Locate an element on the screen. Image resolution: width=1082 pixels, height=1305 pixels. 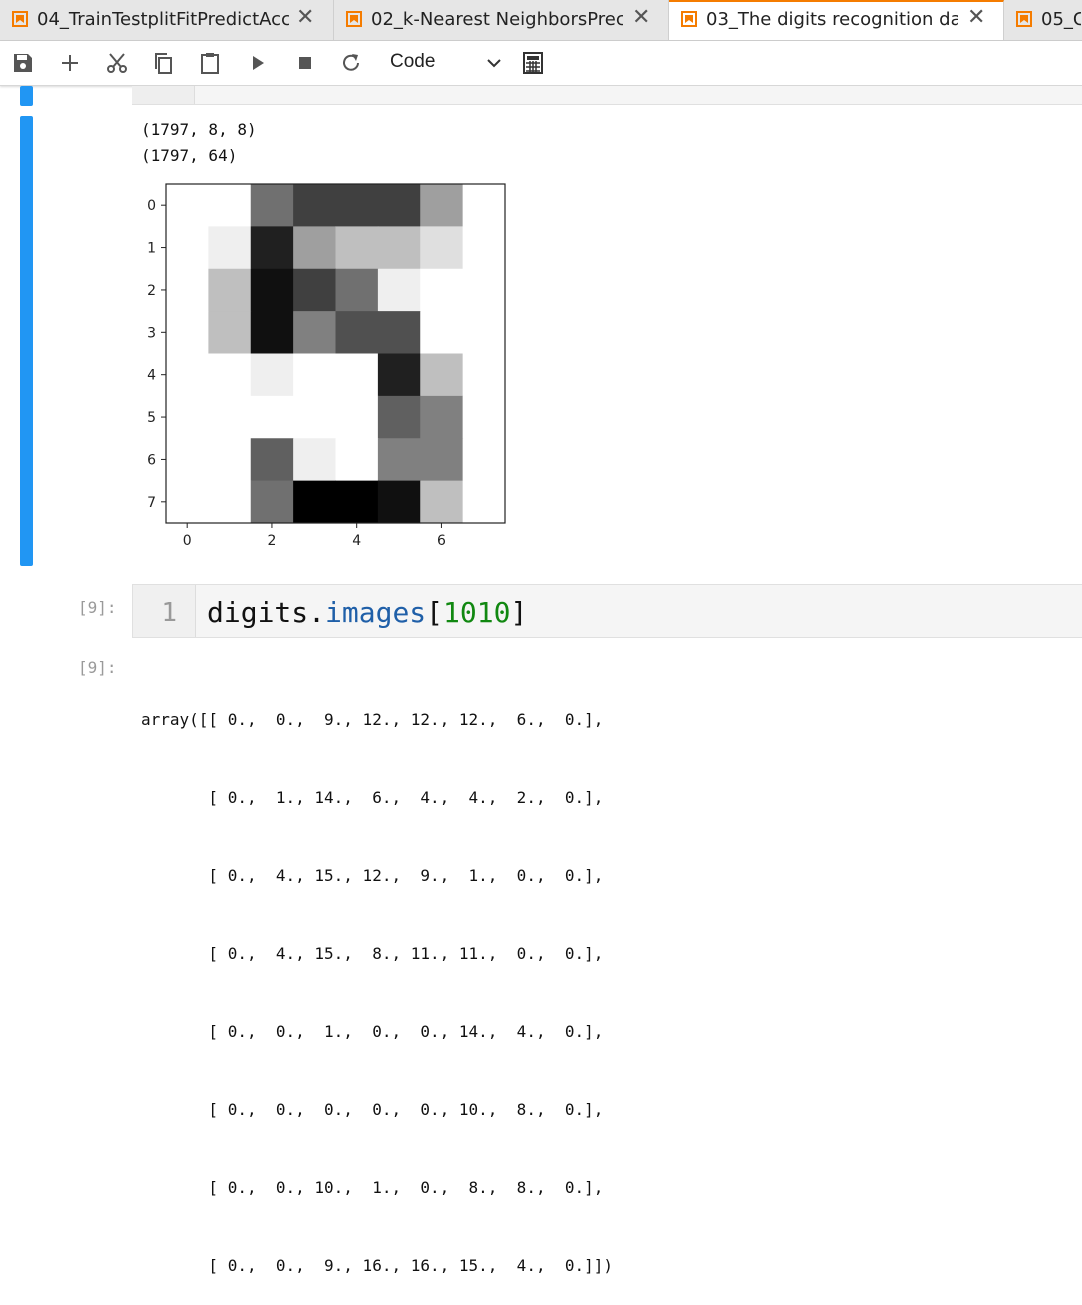
tab-notebook-04: 04_TrainTestplitFitPredictAcc ✕ is located at coordinates (167, 20).